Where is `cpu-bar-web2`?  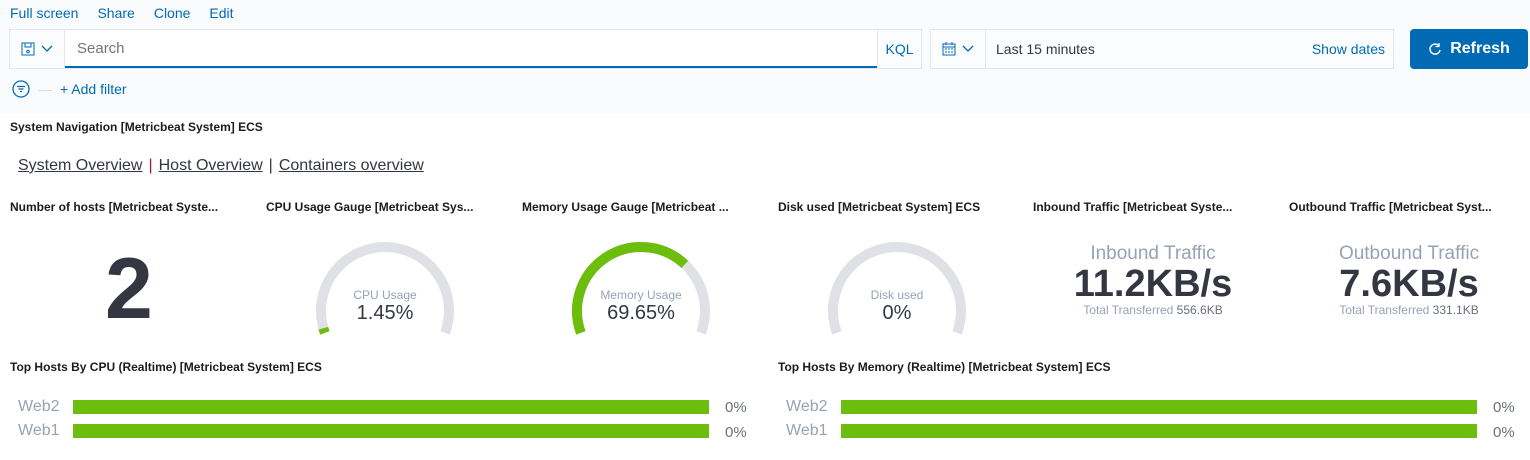 cpu-bar-web2 is located at coordinates (391, 407).